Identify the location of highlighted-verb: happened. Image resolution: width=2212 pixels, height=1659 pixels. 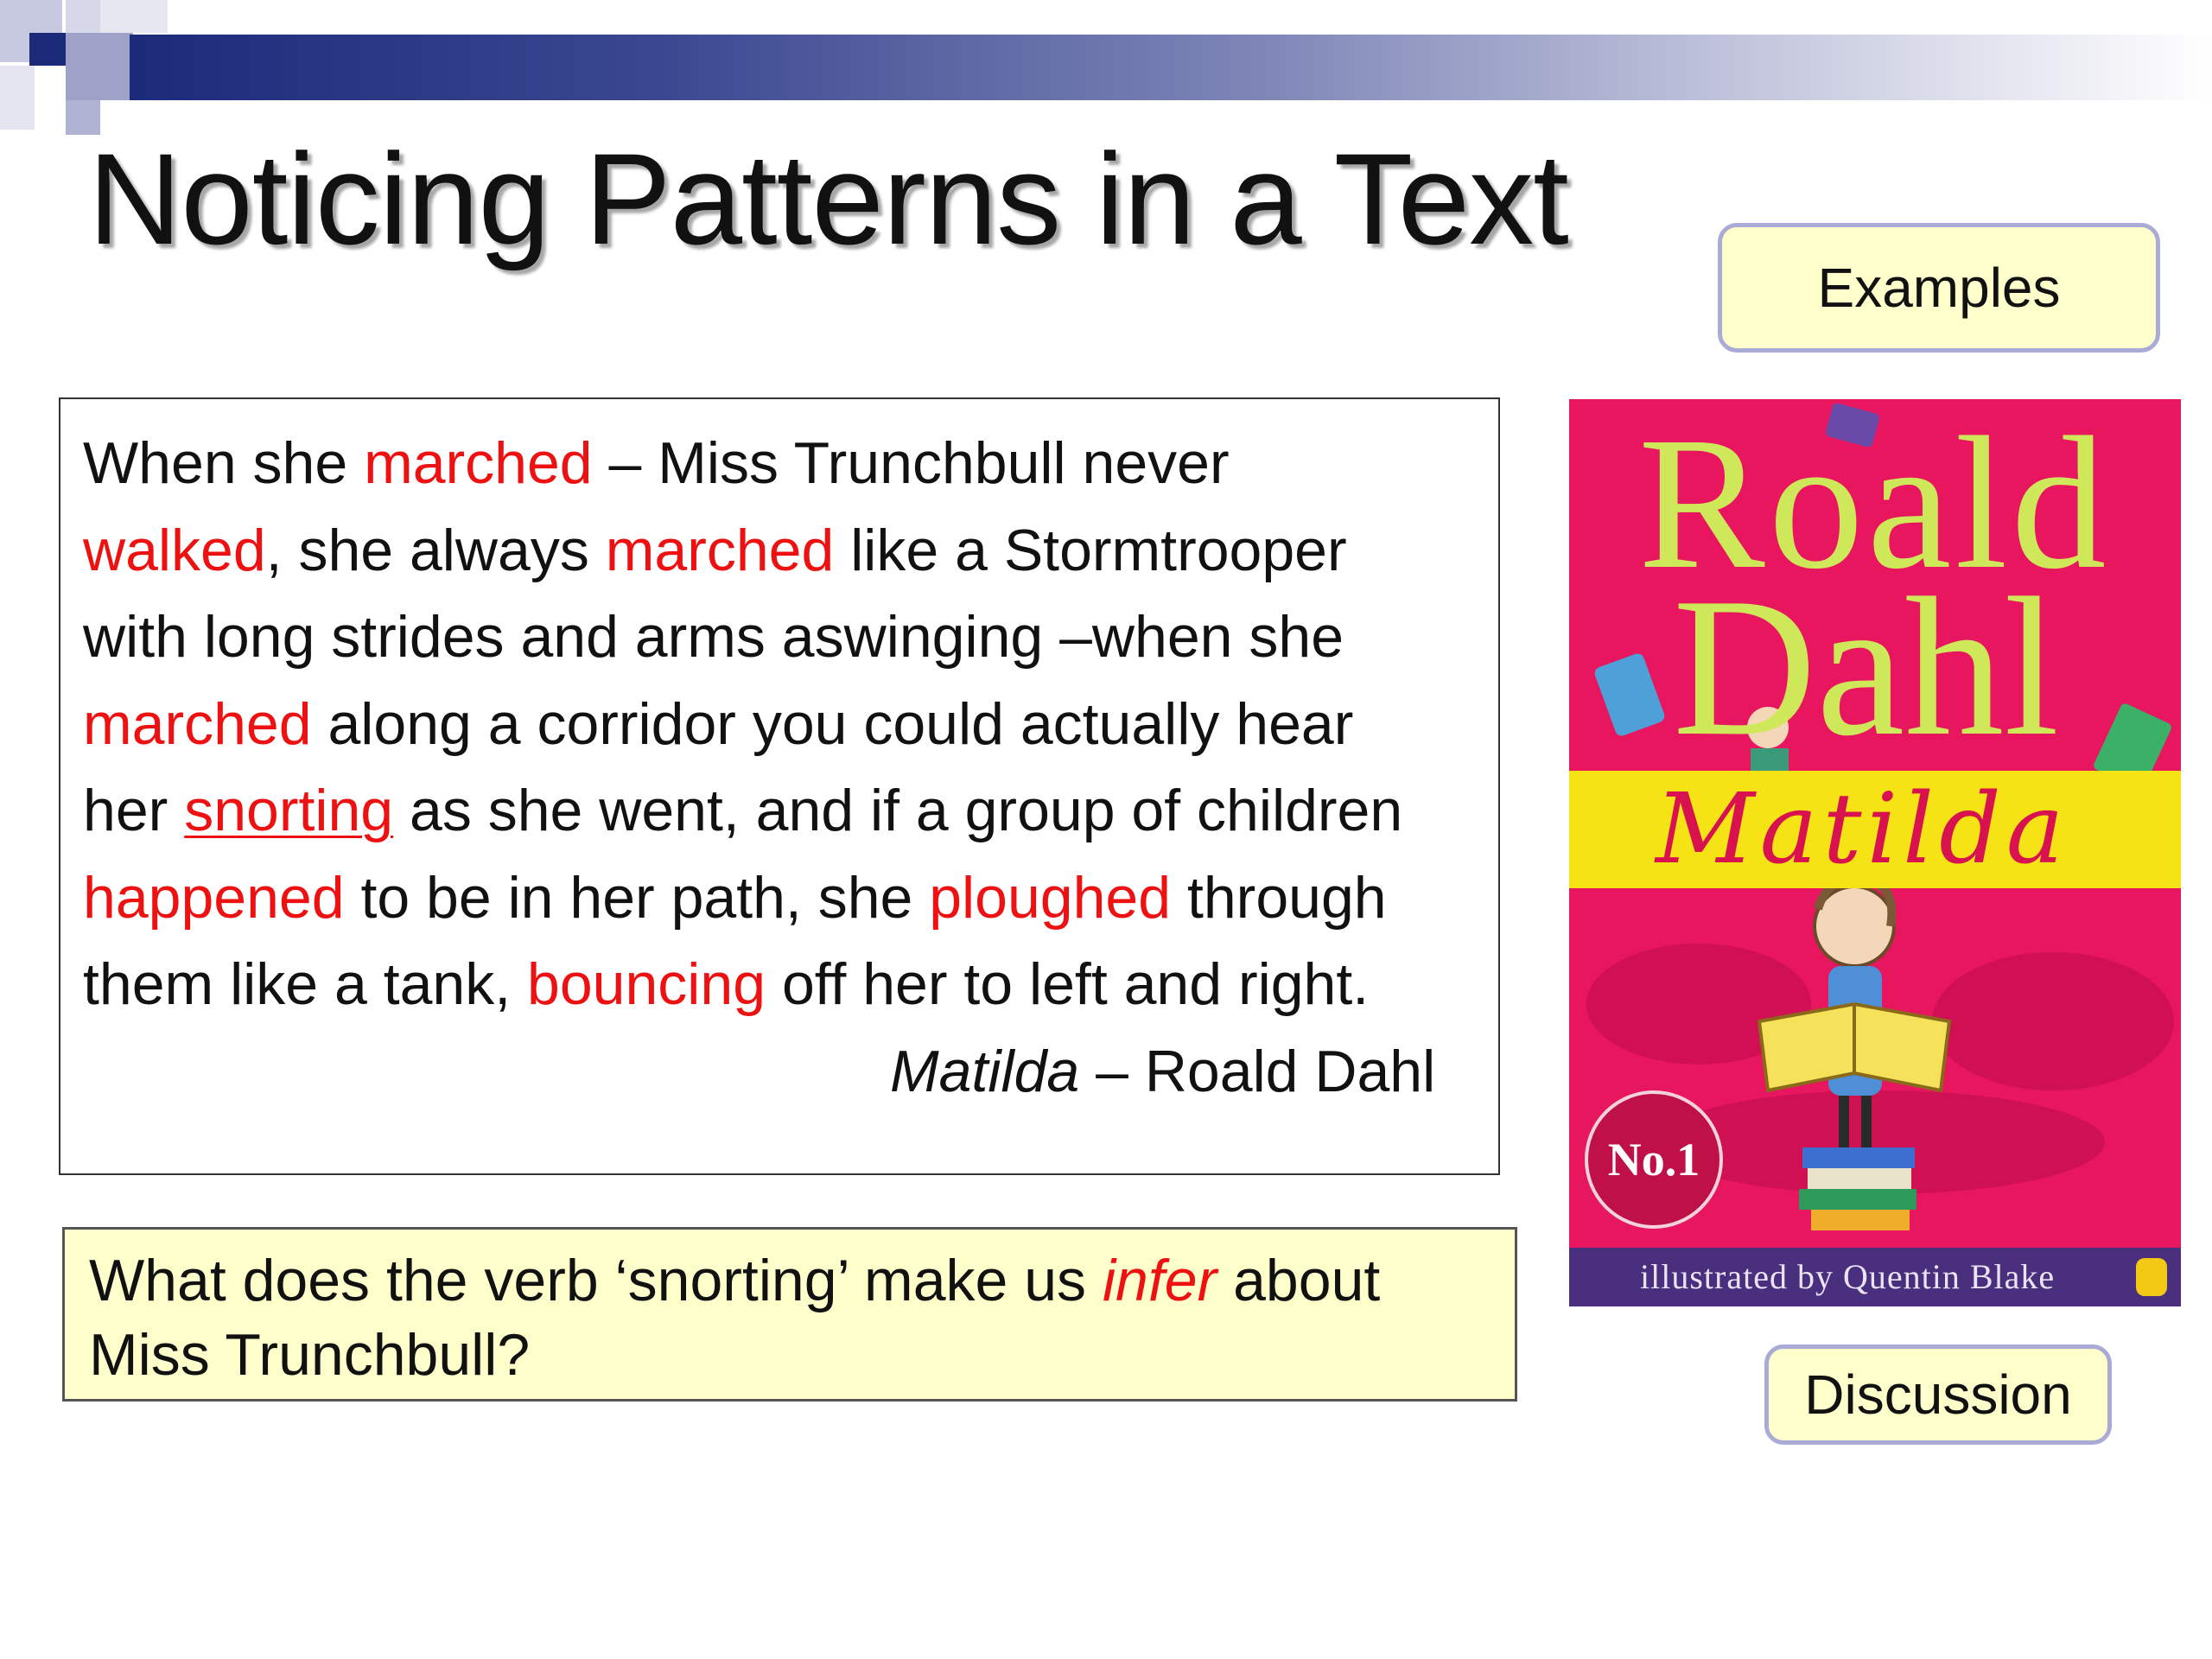
(214, 897).